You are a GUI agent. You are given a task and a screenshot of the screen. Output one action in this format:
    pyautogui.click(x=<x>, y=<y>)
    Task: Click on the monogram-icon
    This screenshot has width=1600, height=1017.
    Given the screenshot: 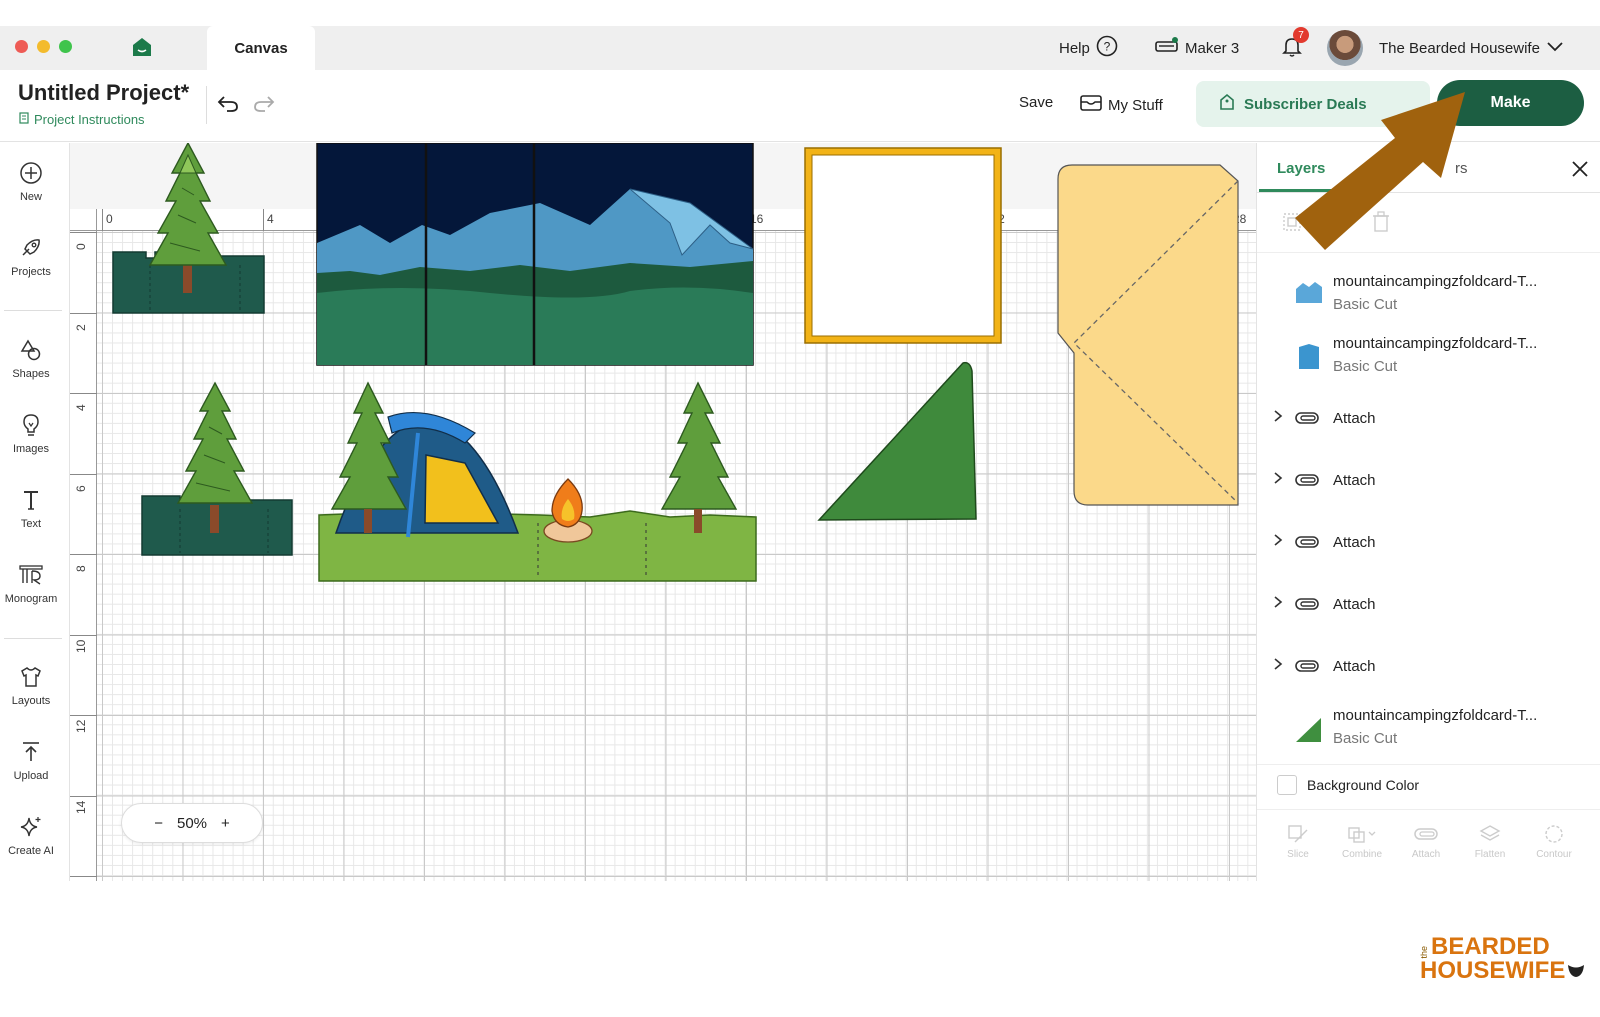 What is the action you would take?
    pyautogui.click(x=31, y=576)
    